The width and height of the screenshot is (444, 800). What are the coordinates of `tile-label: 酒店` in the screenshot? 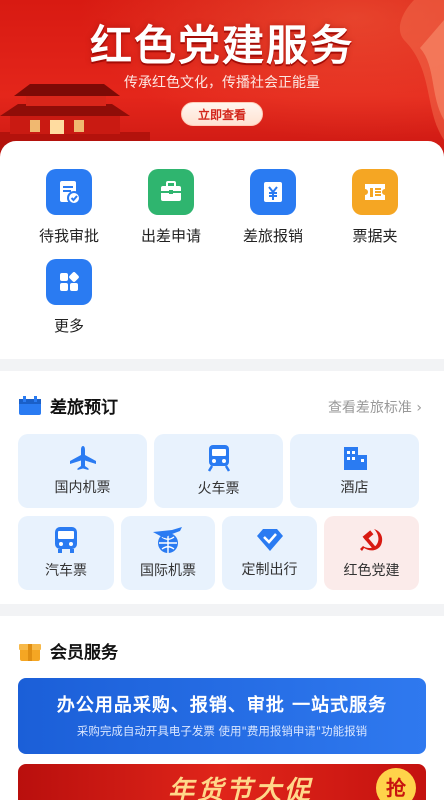 It's located at (354, 488).